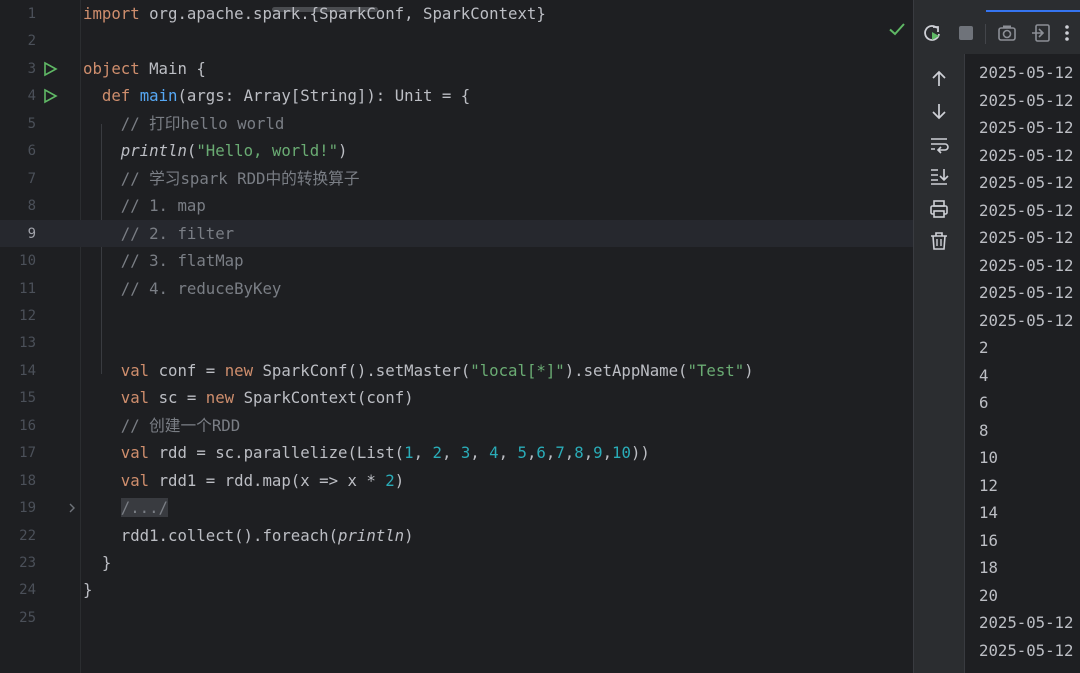 The image size is (1080, 673). What do you see at coordinates (202, 123) in the screenshot?
I see `code-token: // 打印hello world` at bounding box center [202, 123].